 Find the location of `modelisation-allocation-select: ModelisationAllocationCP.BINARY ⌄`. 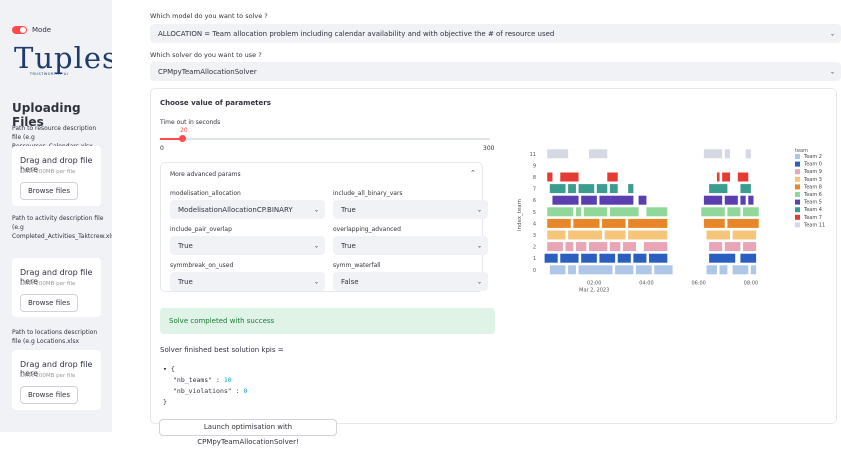

modelisation-allocation-select: ModelisationAllocationCP.BINARY ⌄ is located at coordinates (247, 209).